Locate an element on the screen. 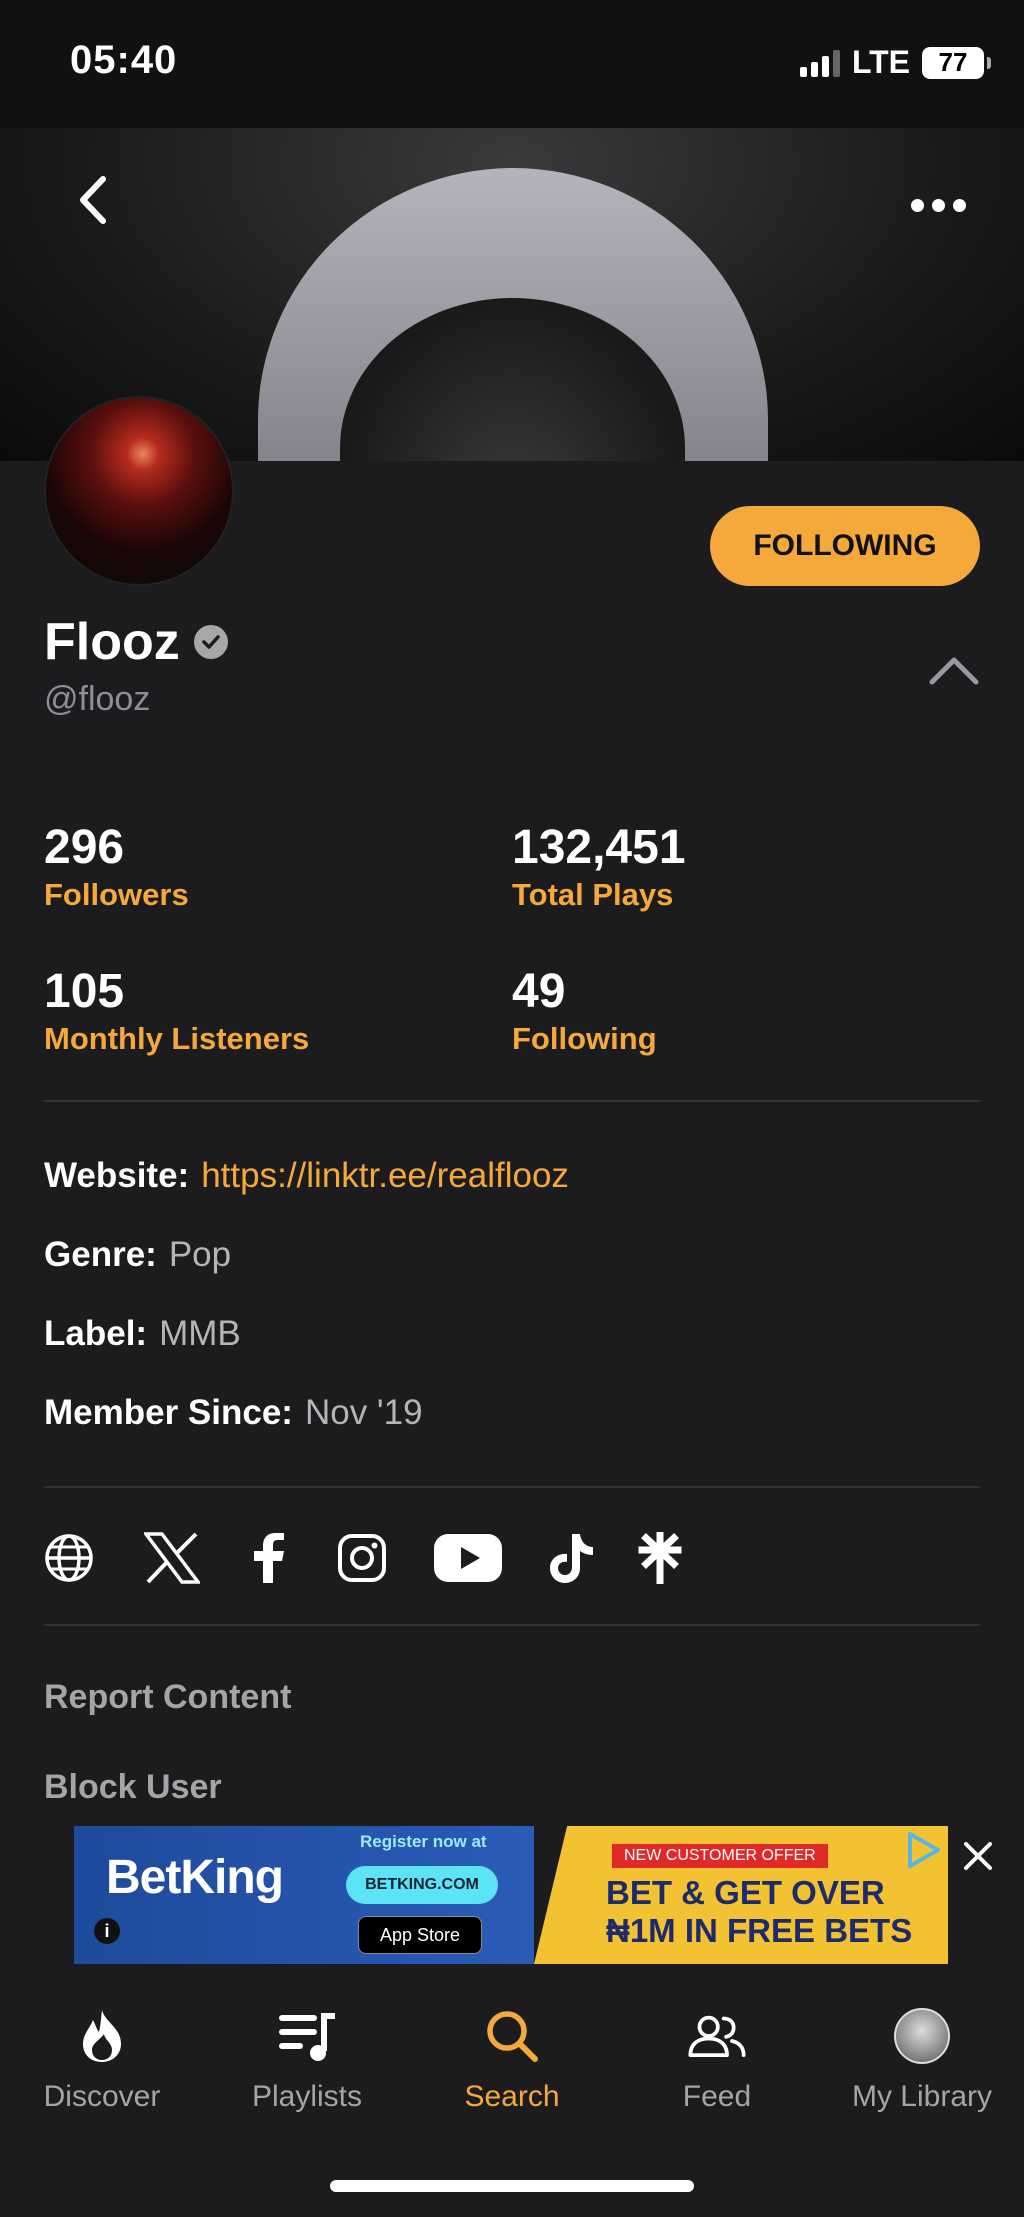  tab-feed: Feed is located at coordinates (717, 2060).